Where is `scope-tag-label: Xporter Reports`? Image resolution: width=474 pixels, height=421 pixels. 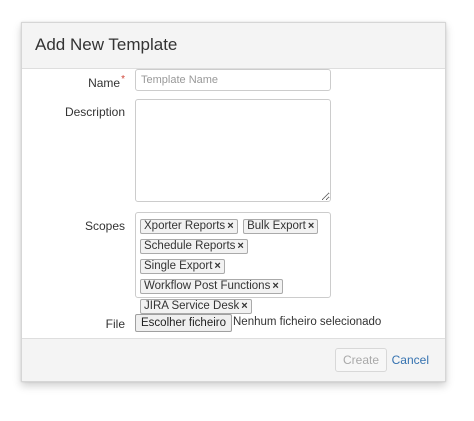
scope-tag-label: Xporter Reports is located at coordinates (185, 226).